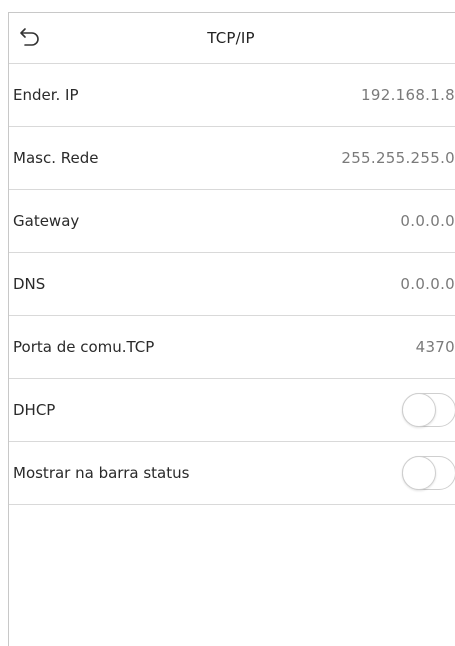 The width and height of the screenshot is (455, 646). Describe the element at coordinates (56, 158) in the screenshot. I see `setting-label: Masc. Rede` at that location.